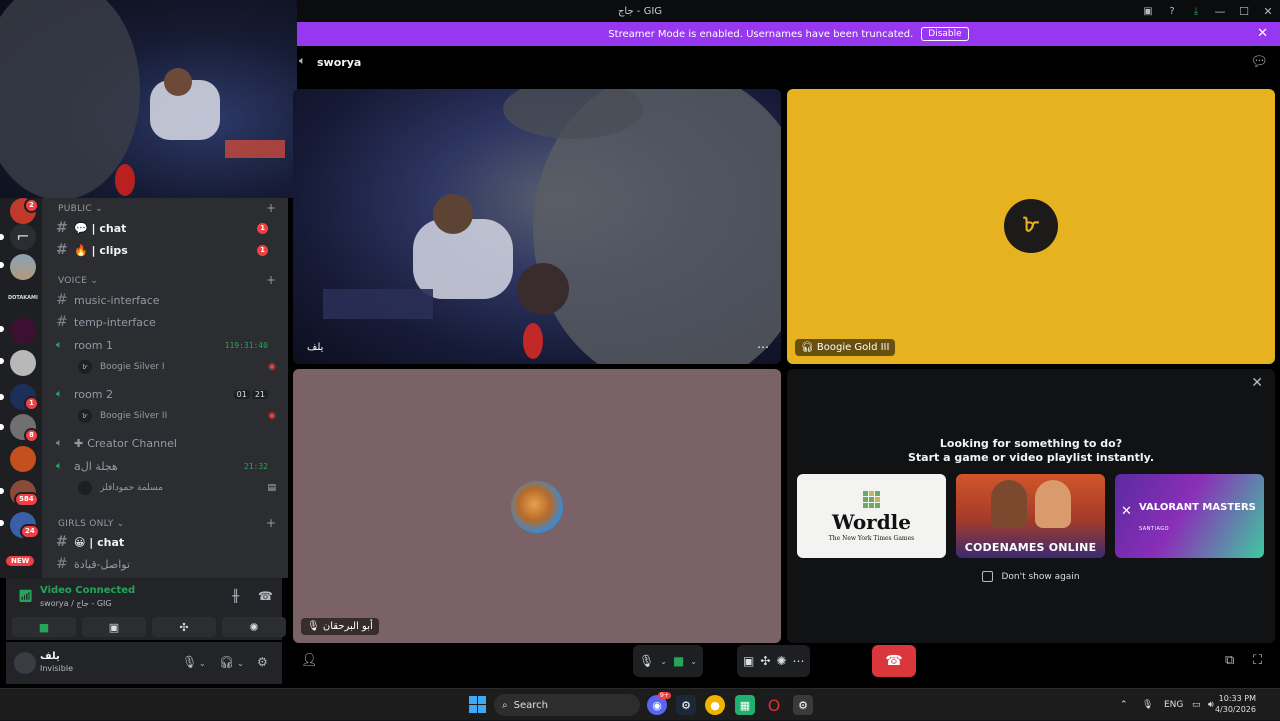 The height and width of the screenshot is (721, 1280). Describe the element at coordinates (567, 705) in the screenshot. I see `taskbar-search: ⌕ Search` at that location.